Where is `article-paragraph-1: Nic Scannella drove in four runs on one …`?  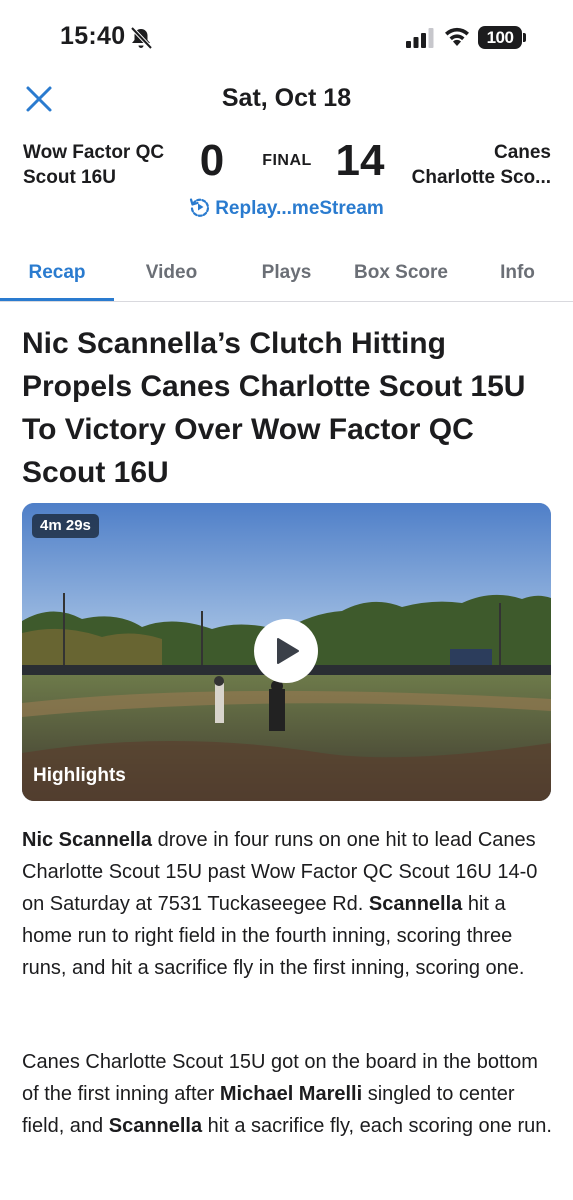
article-paragraph-1: Nic Scannella drove in four runs on one … is located at coordinates (289, 904).